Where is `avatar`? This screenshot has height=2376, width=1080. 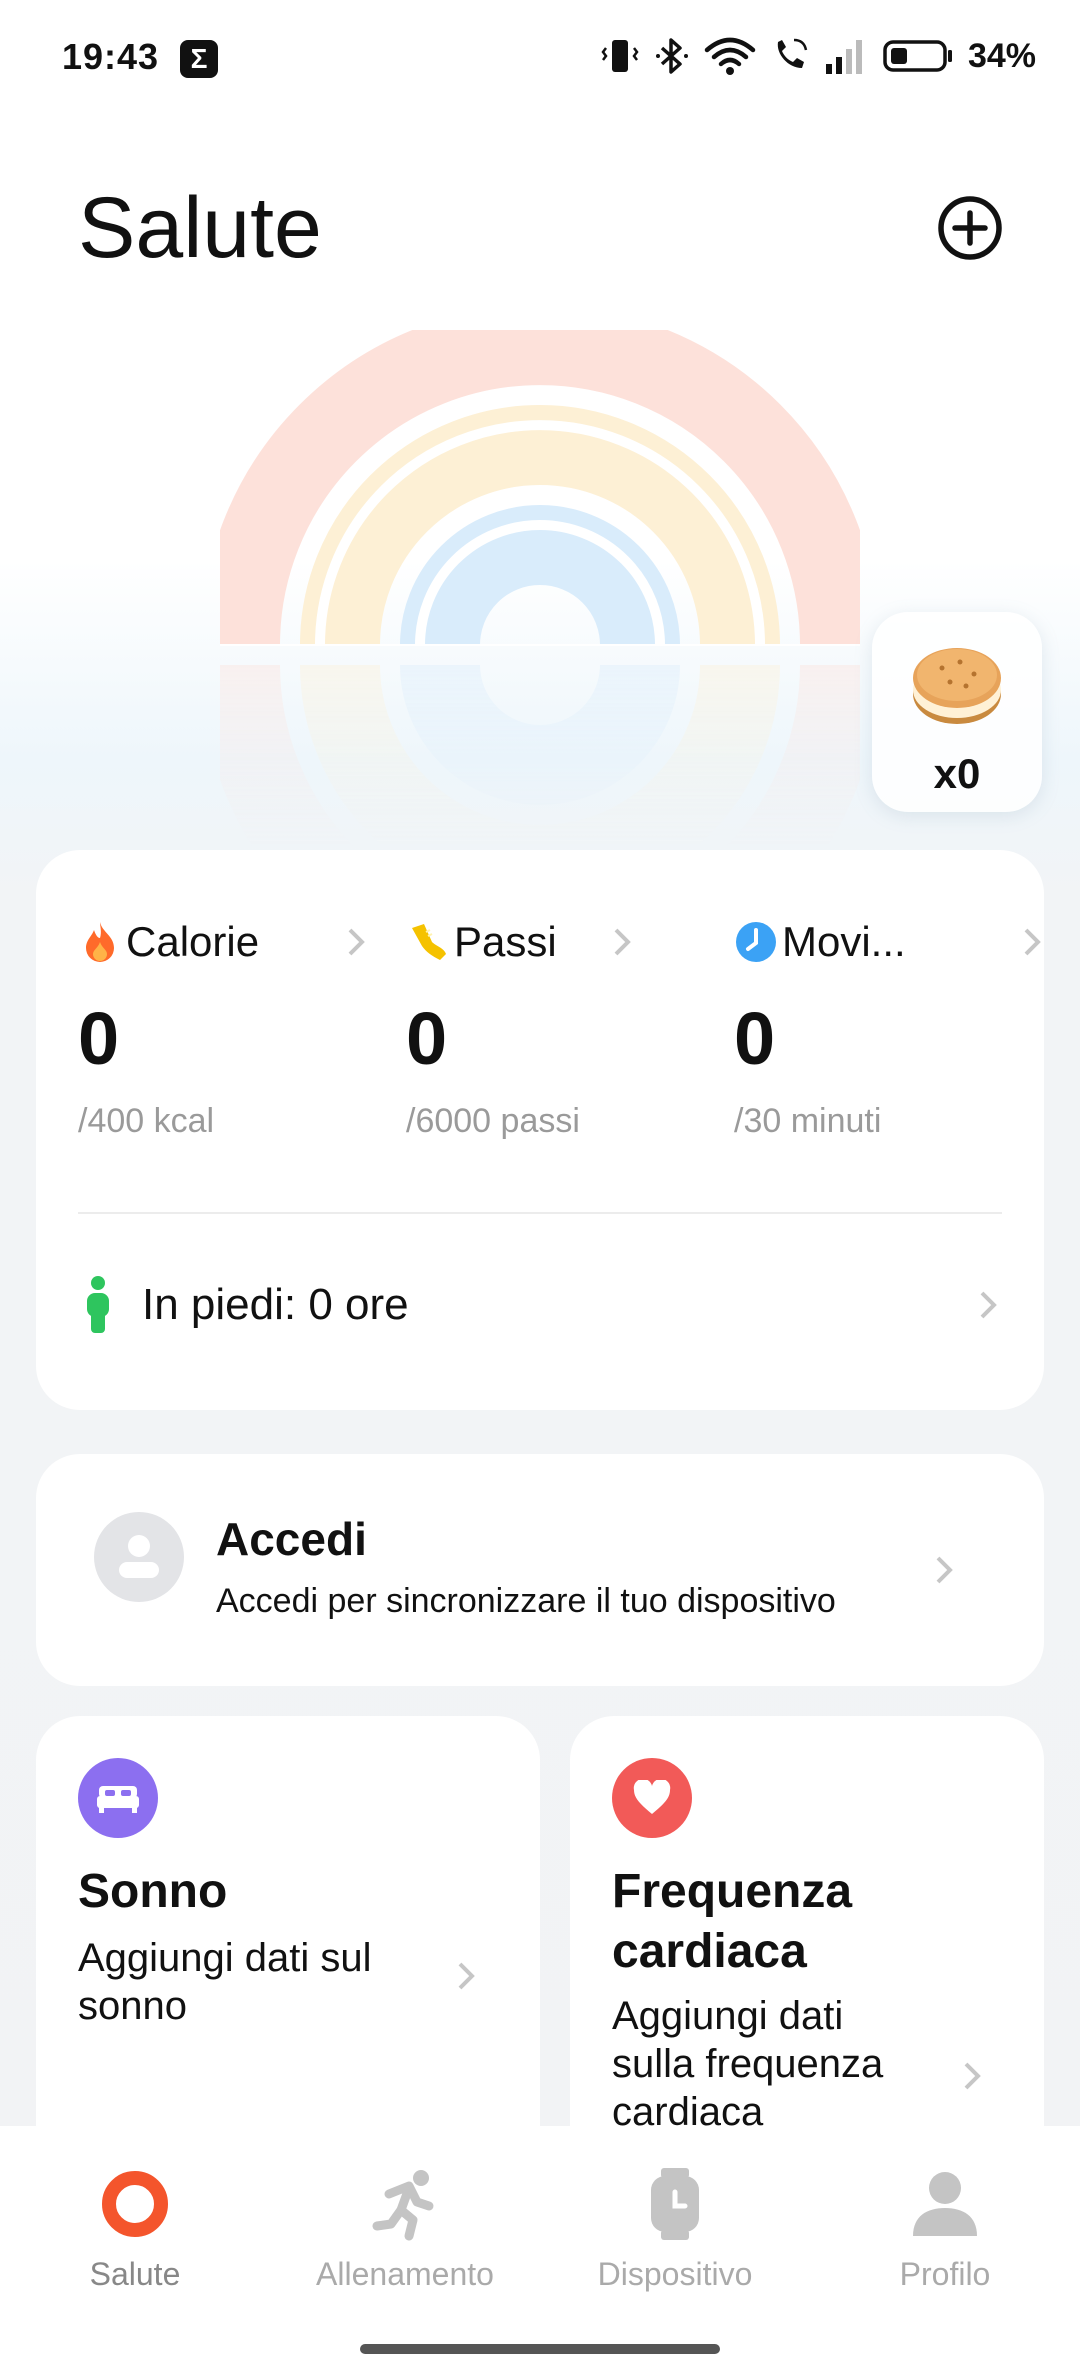
avatar is located at coordinates (139, 1557).